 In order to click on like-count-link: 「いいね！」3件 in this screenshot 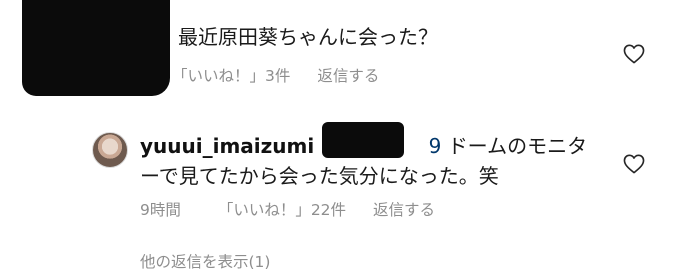, I will do `click(231, 75)`.